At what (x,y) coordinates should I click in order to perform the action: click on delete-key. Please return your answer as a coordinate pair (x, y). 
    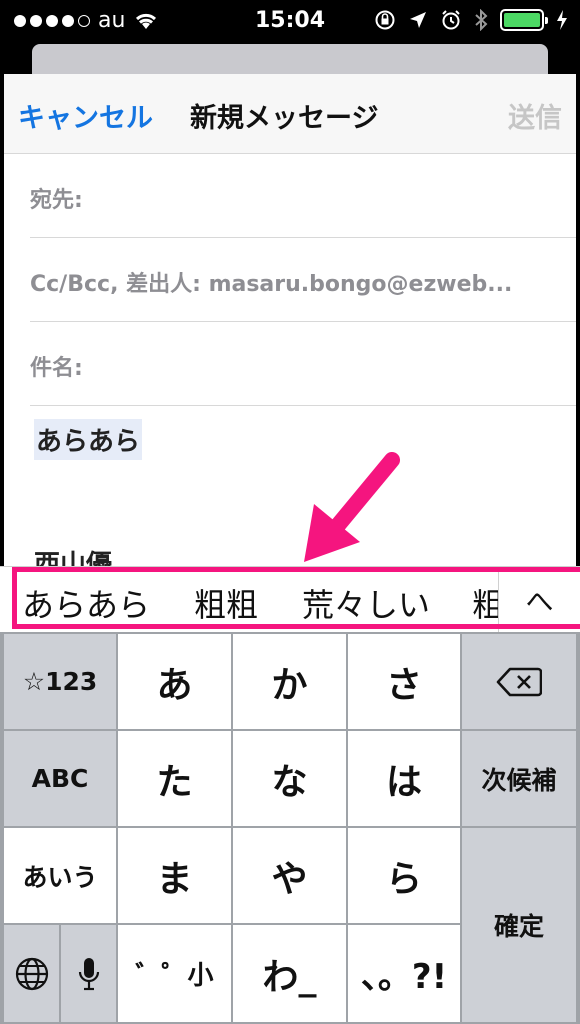
    Looking at the image, I should click on (519, 681).